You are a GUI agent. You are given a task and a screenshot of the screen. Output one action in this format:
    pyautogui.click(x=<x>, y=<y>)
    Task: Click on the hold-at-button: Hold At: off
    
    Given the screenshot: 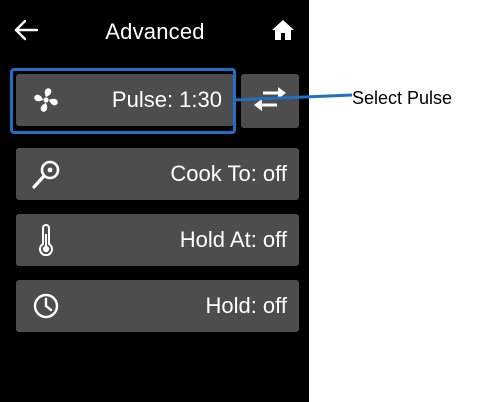 What is the action you would take?
    pyautogui.click(x=157, y=240)
    